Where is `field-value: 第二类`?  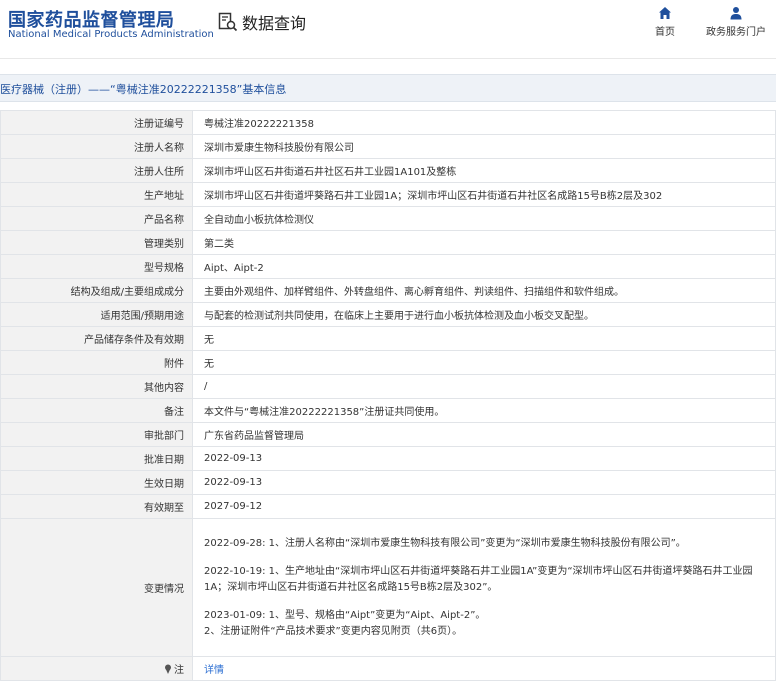 field-value: 第二类 is located at coordinates (484, 242).